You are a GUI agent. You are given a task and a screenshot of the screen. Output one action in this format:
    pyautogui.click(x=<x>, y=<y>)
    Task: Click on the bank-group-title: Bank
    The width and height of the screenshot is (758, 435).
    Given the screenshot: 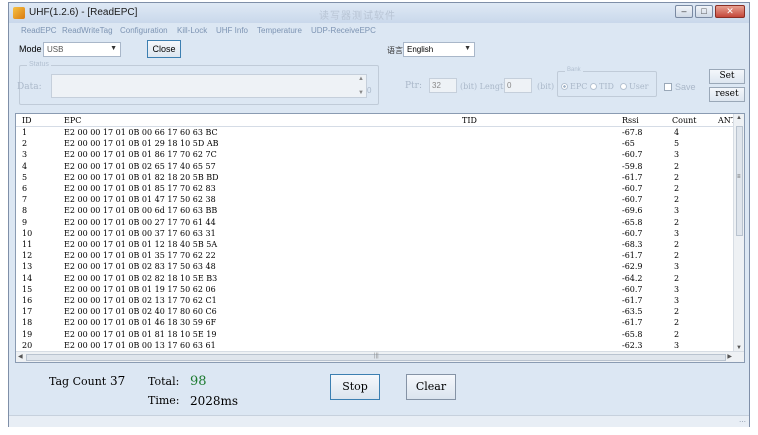 What is the action you would take?
    pyautogui.click(x=574, y=70)
    